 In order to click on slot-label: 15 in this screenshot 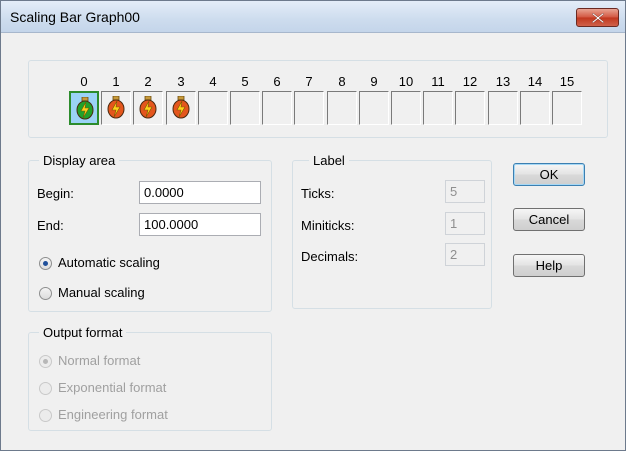, I will do `click(567, 81)`.